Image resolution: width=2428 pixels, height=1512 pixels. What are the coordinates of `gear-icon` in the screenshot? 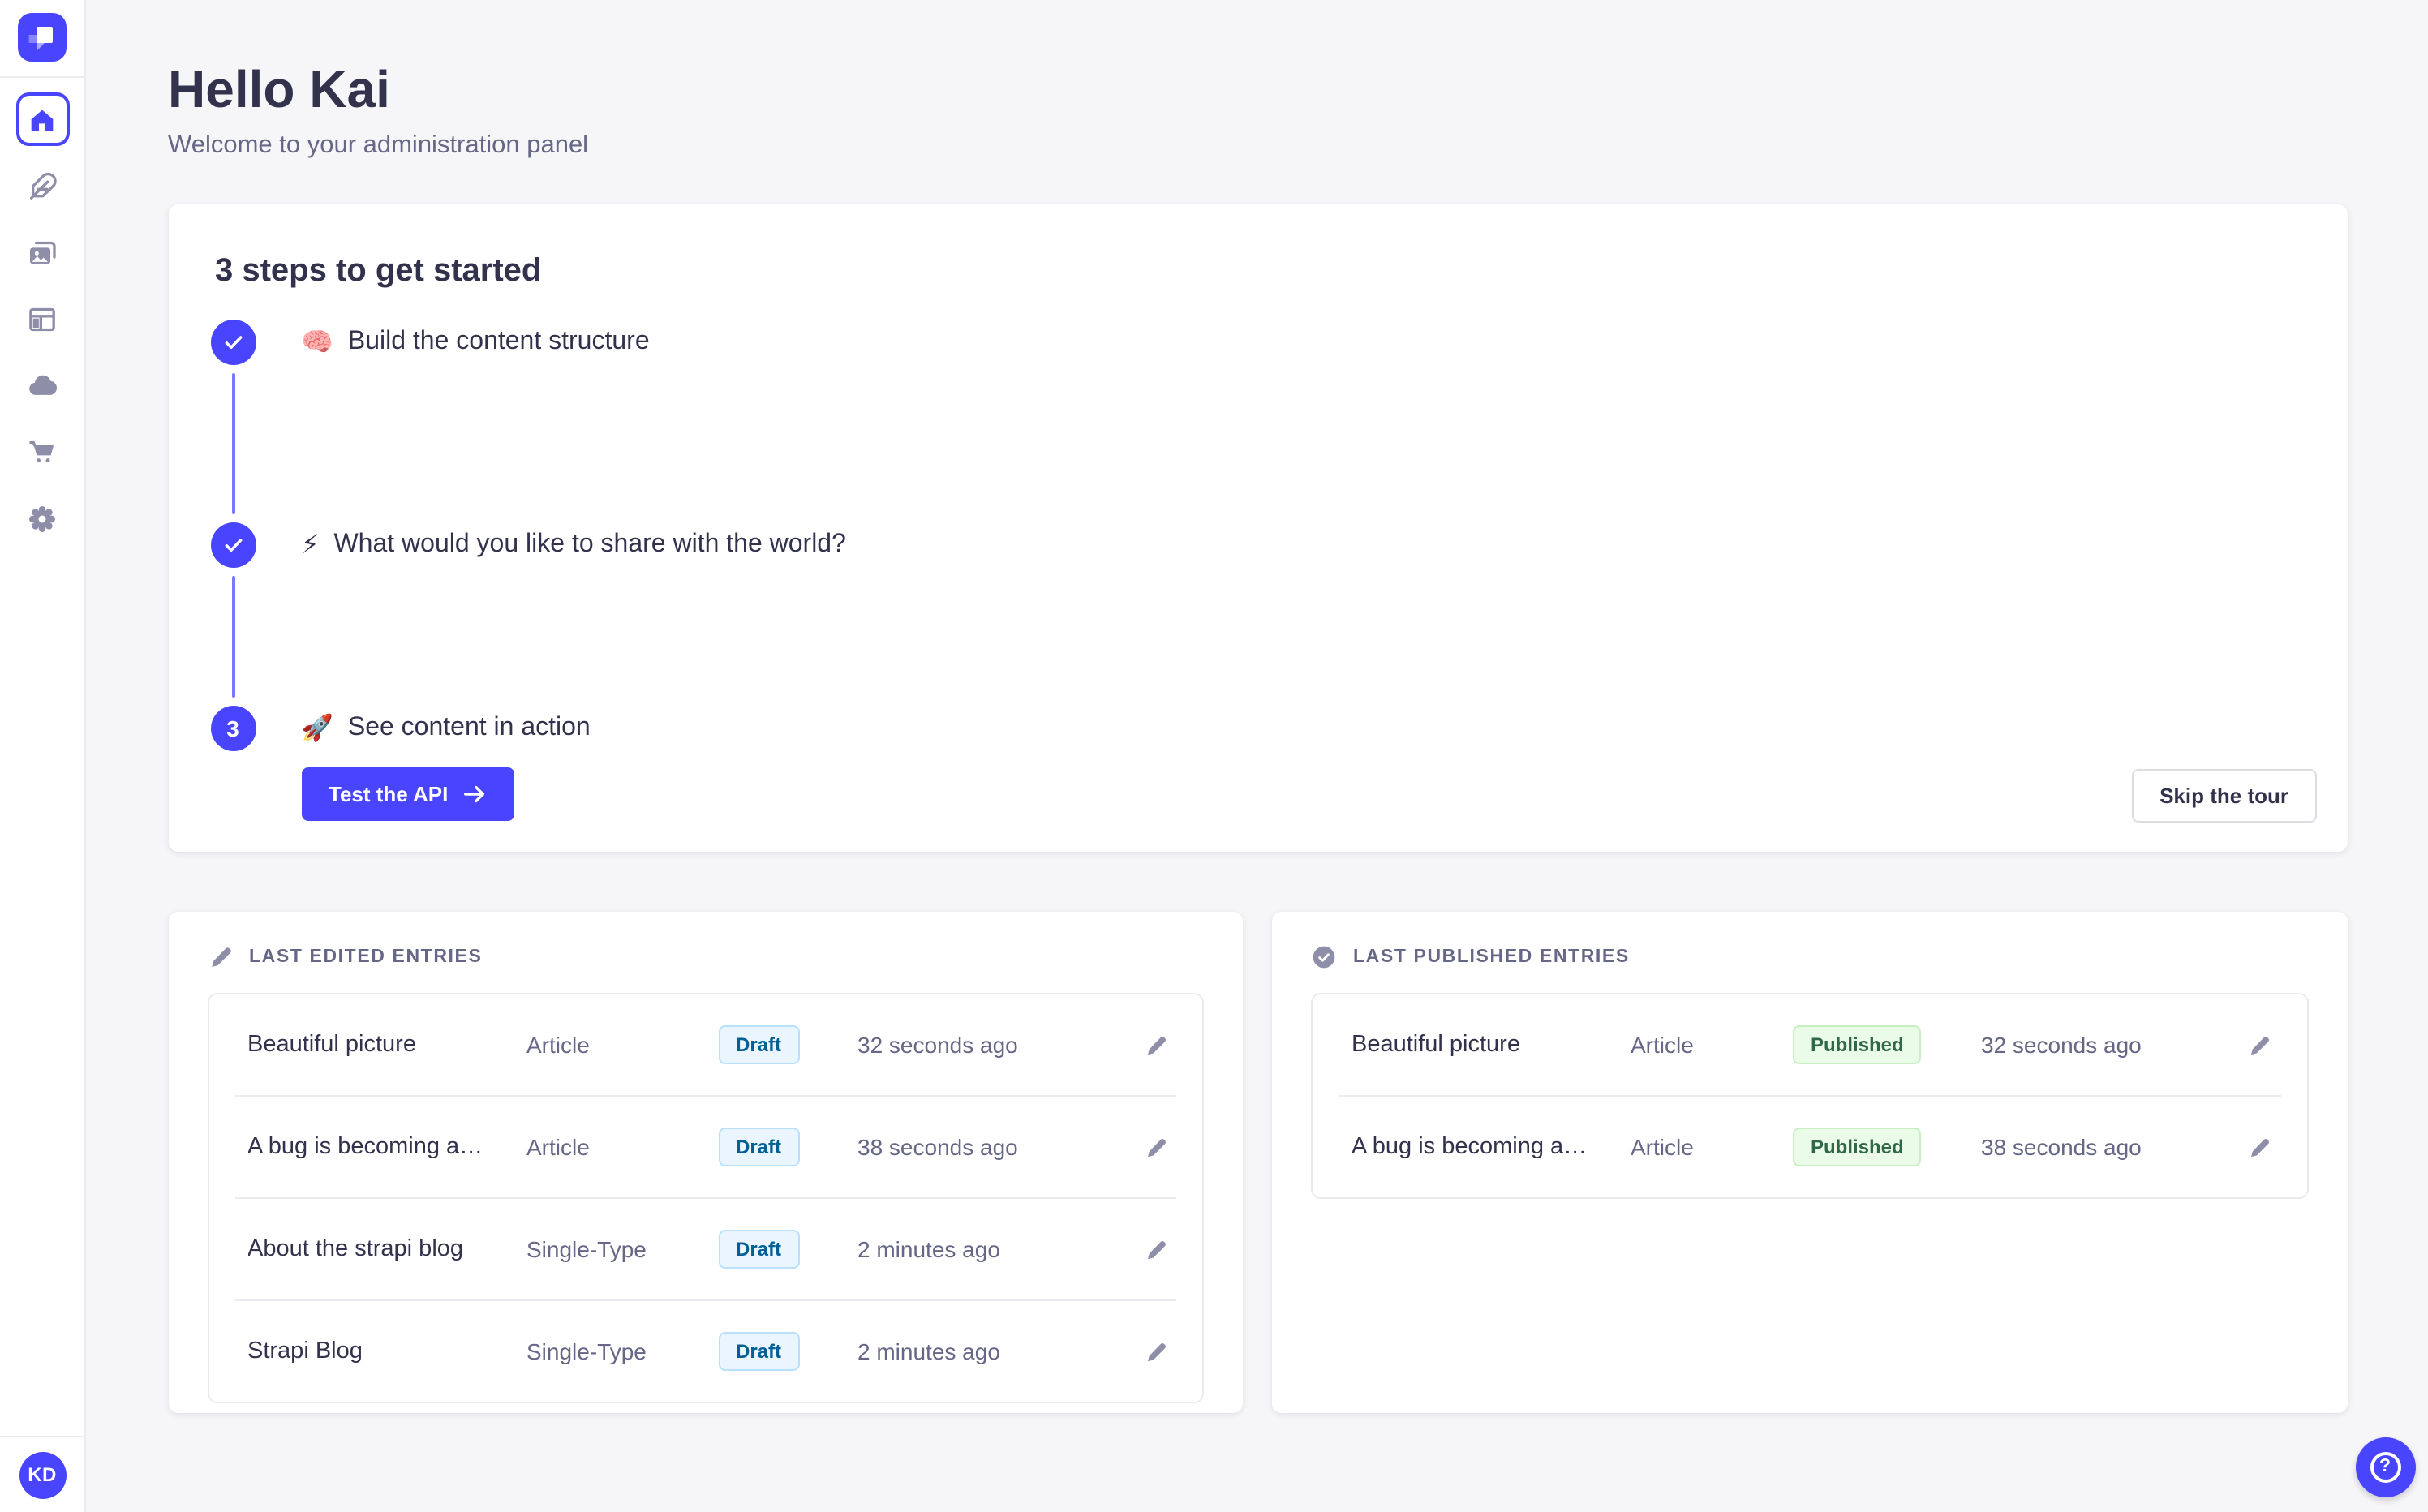 It's located at (42, 518).